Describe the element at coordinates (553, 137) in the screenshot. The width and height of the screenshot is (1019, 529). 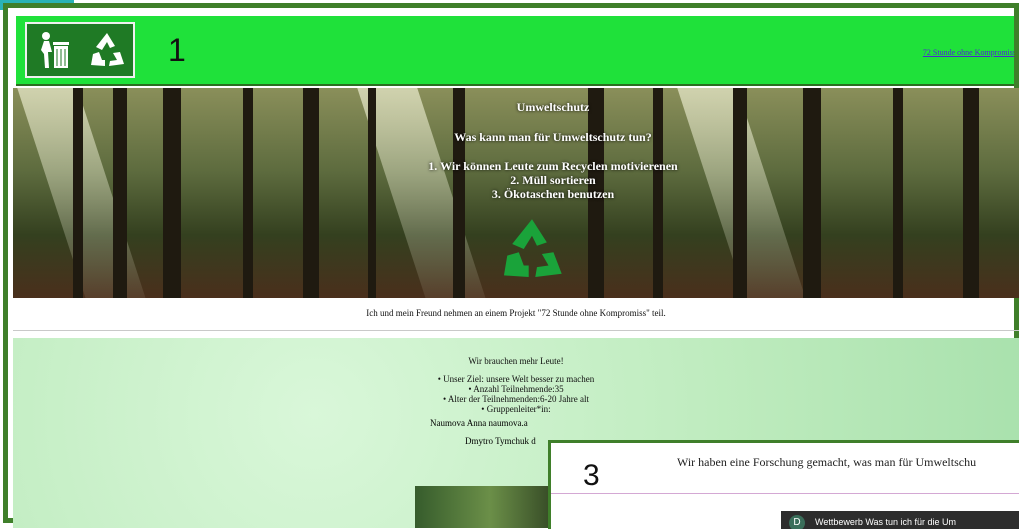
I see `hero-question: Was kann man für Umweltschutz tun?` at that location.